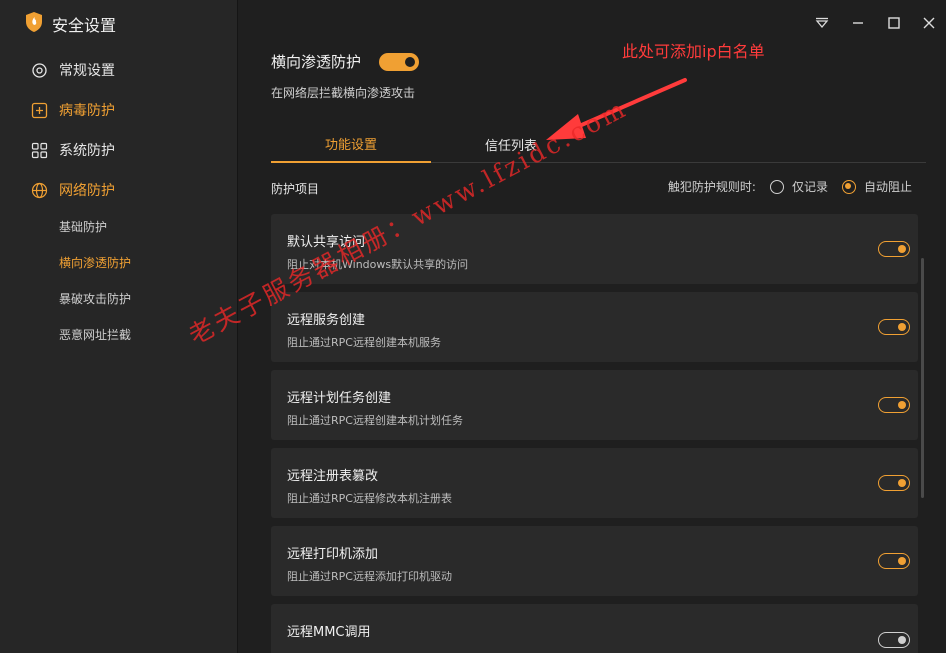 The image size is (946, 653). I want to click on rule-label: 触犯防护规则时:, so click(711, 187).